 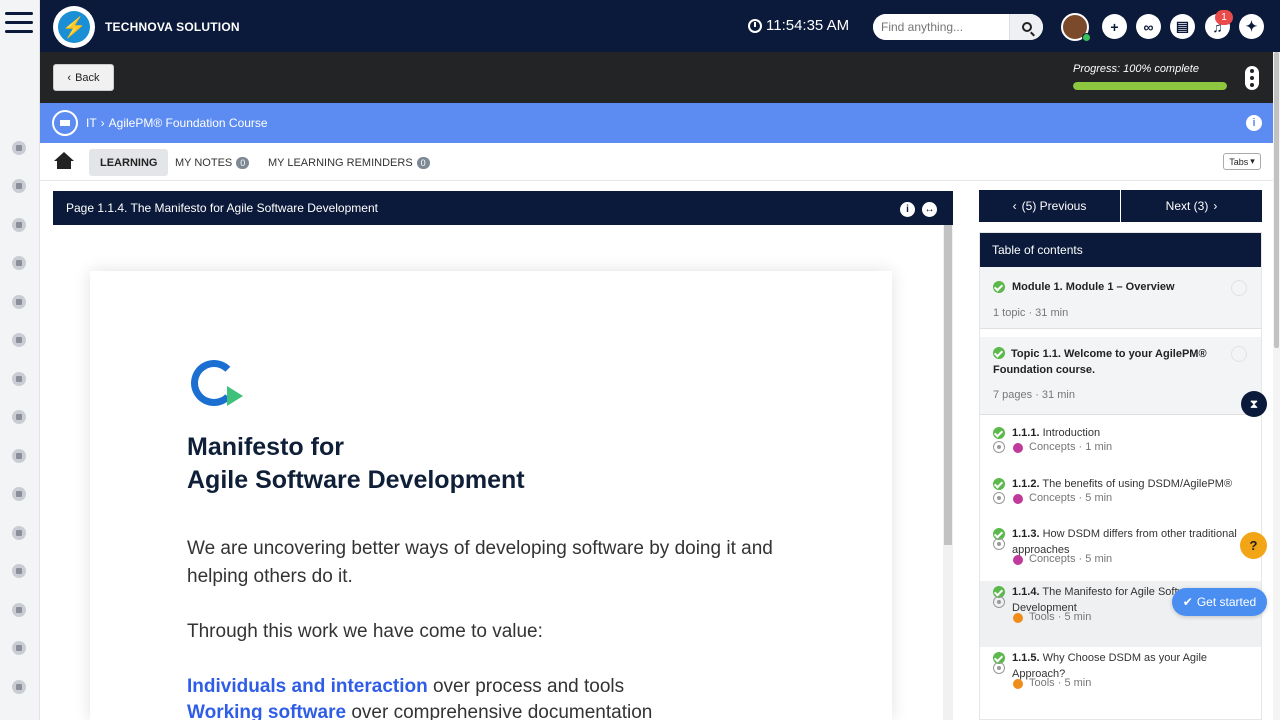 I want to click on toc-item-category: Tools, so click(x=1042, y=683).